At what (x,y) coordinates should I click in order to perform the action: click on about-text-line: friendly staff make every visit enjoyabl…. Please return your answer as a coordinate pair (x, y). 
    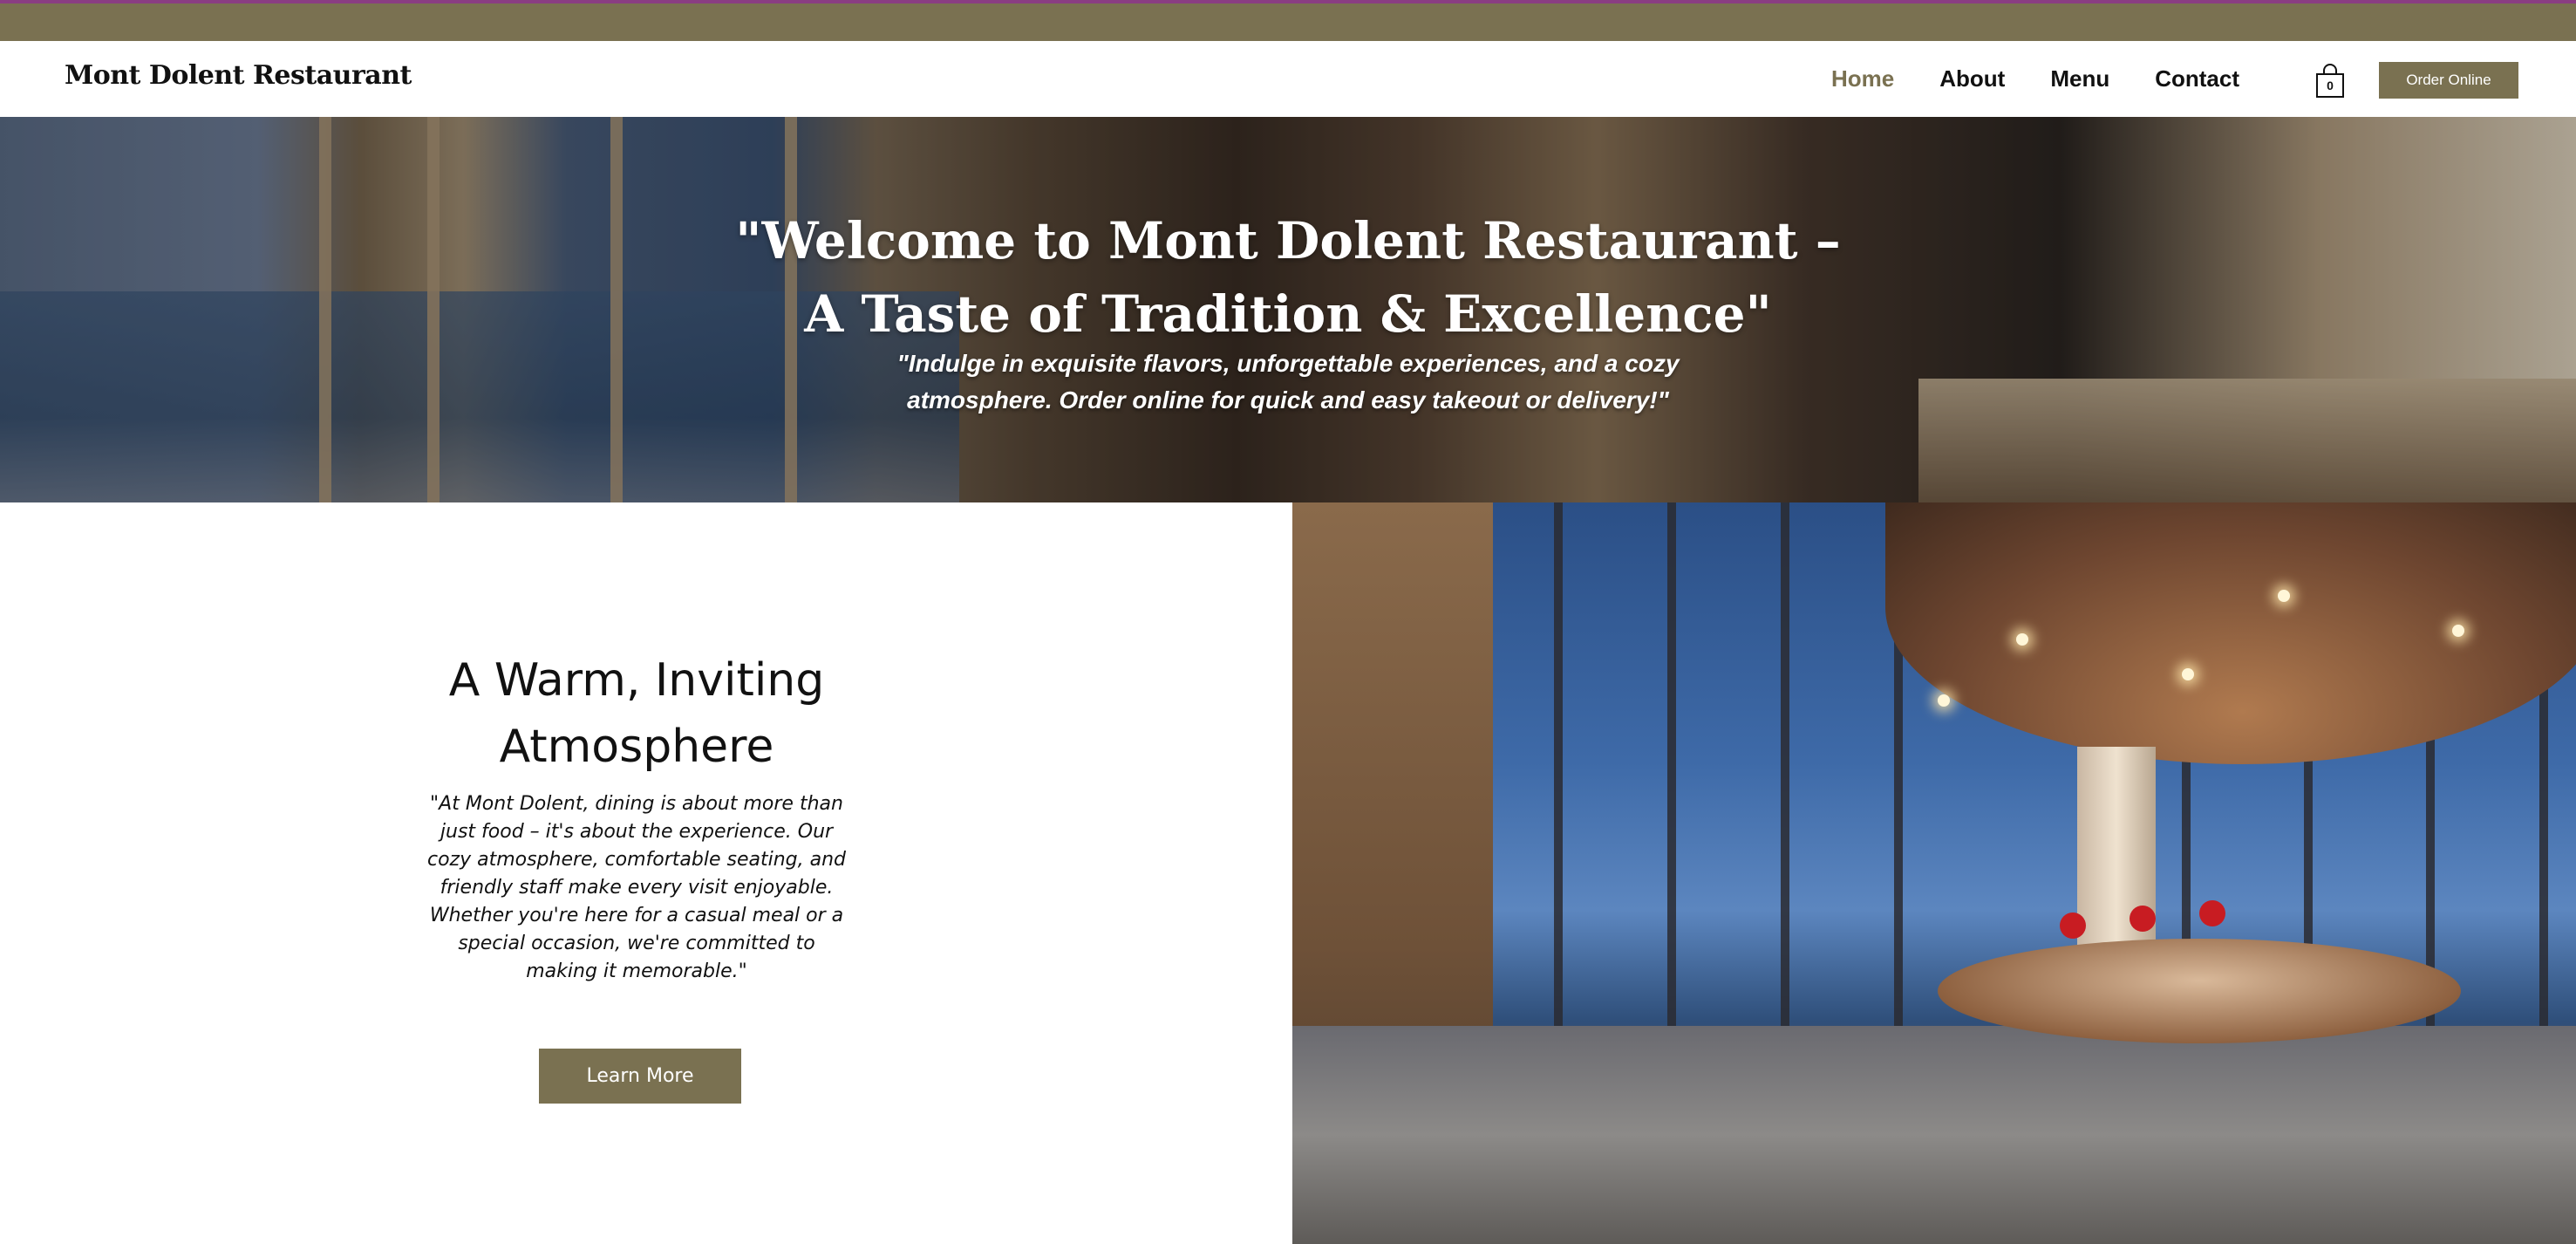
    Looking at the image, I should click on (637, 888).